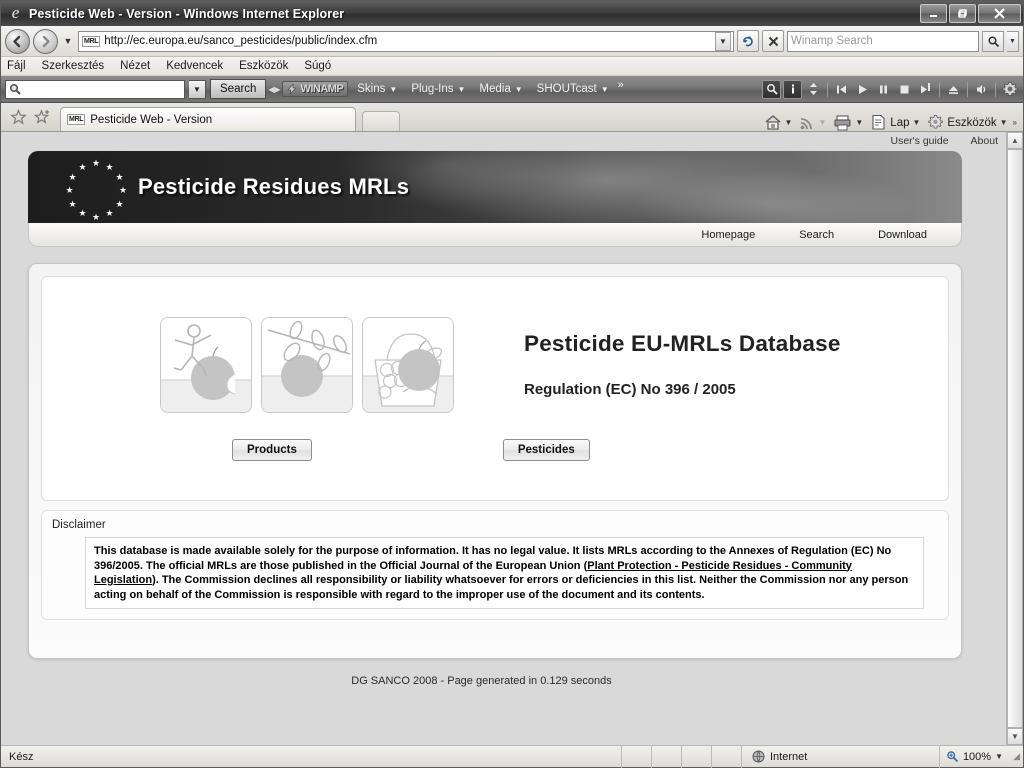  I want to click on resize-grip: ◢, so click(1016, 756).